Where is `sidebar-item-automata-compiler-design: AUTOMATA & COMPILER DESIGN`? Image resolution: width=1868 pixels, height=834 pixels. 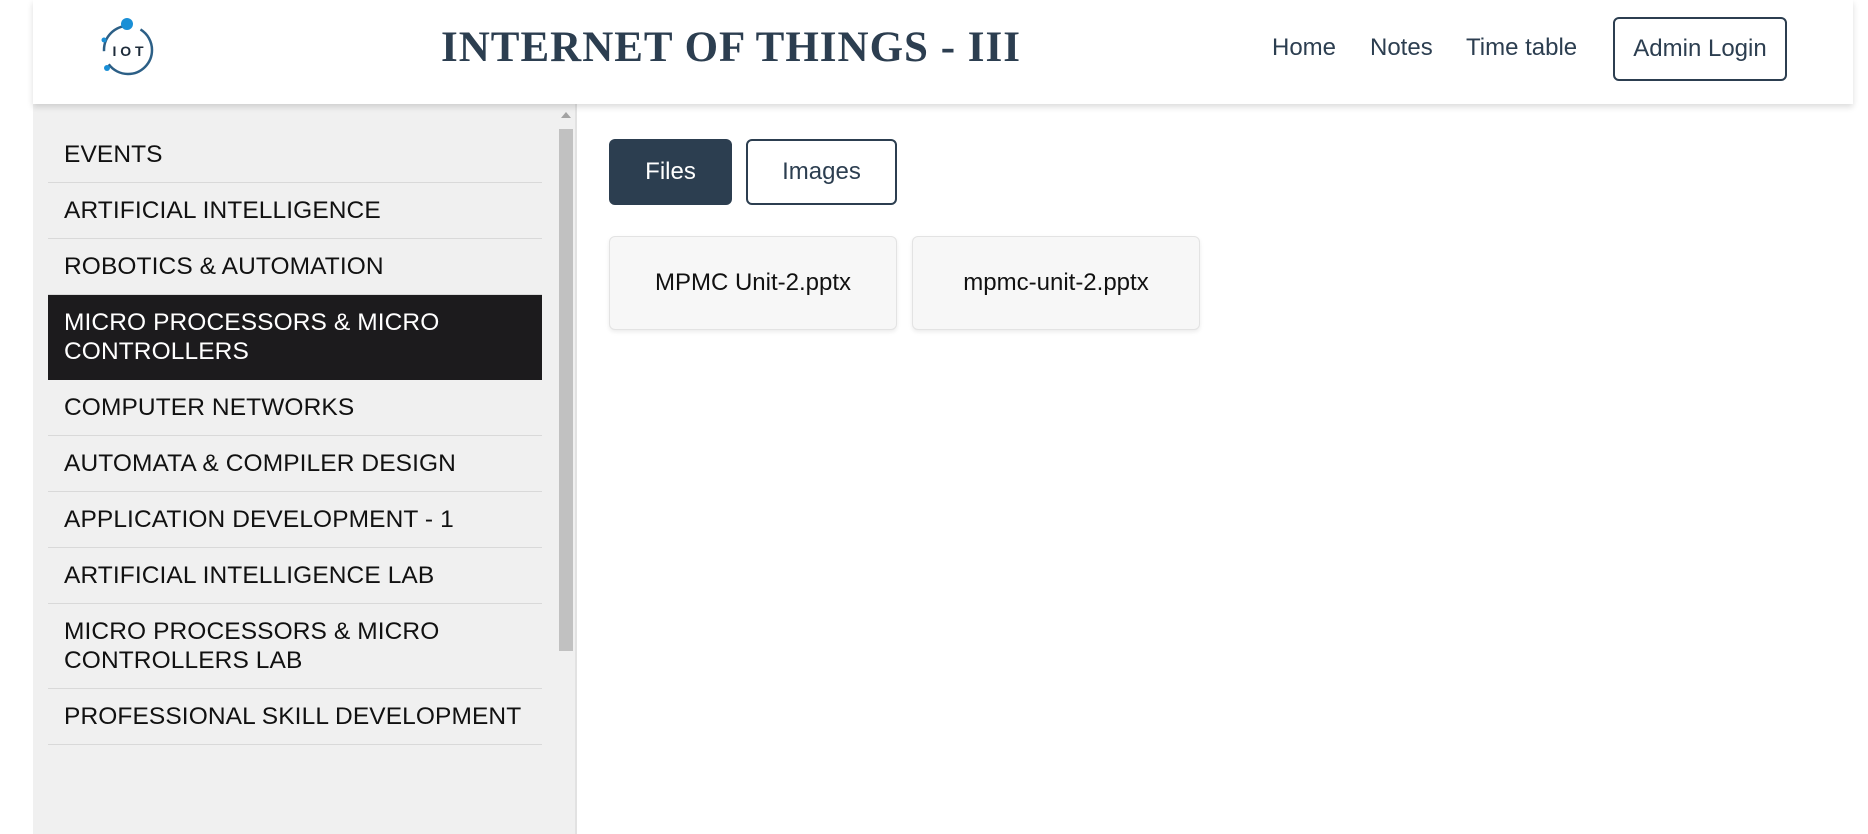
sidebar-item-automata-compiler-design: AUTOMATA & COMPILER DESIGN is located at coordinates (295, 464).